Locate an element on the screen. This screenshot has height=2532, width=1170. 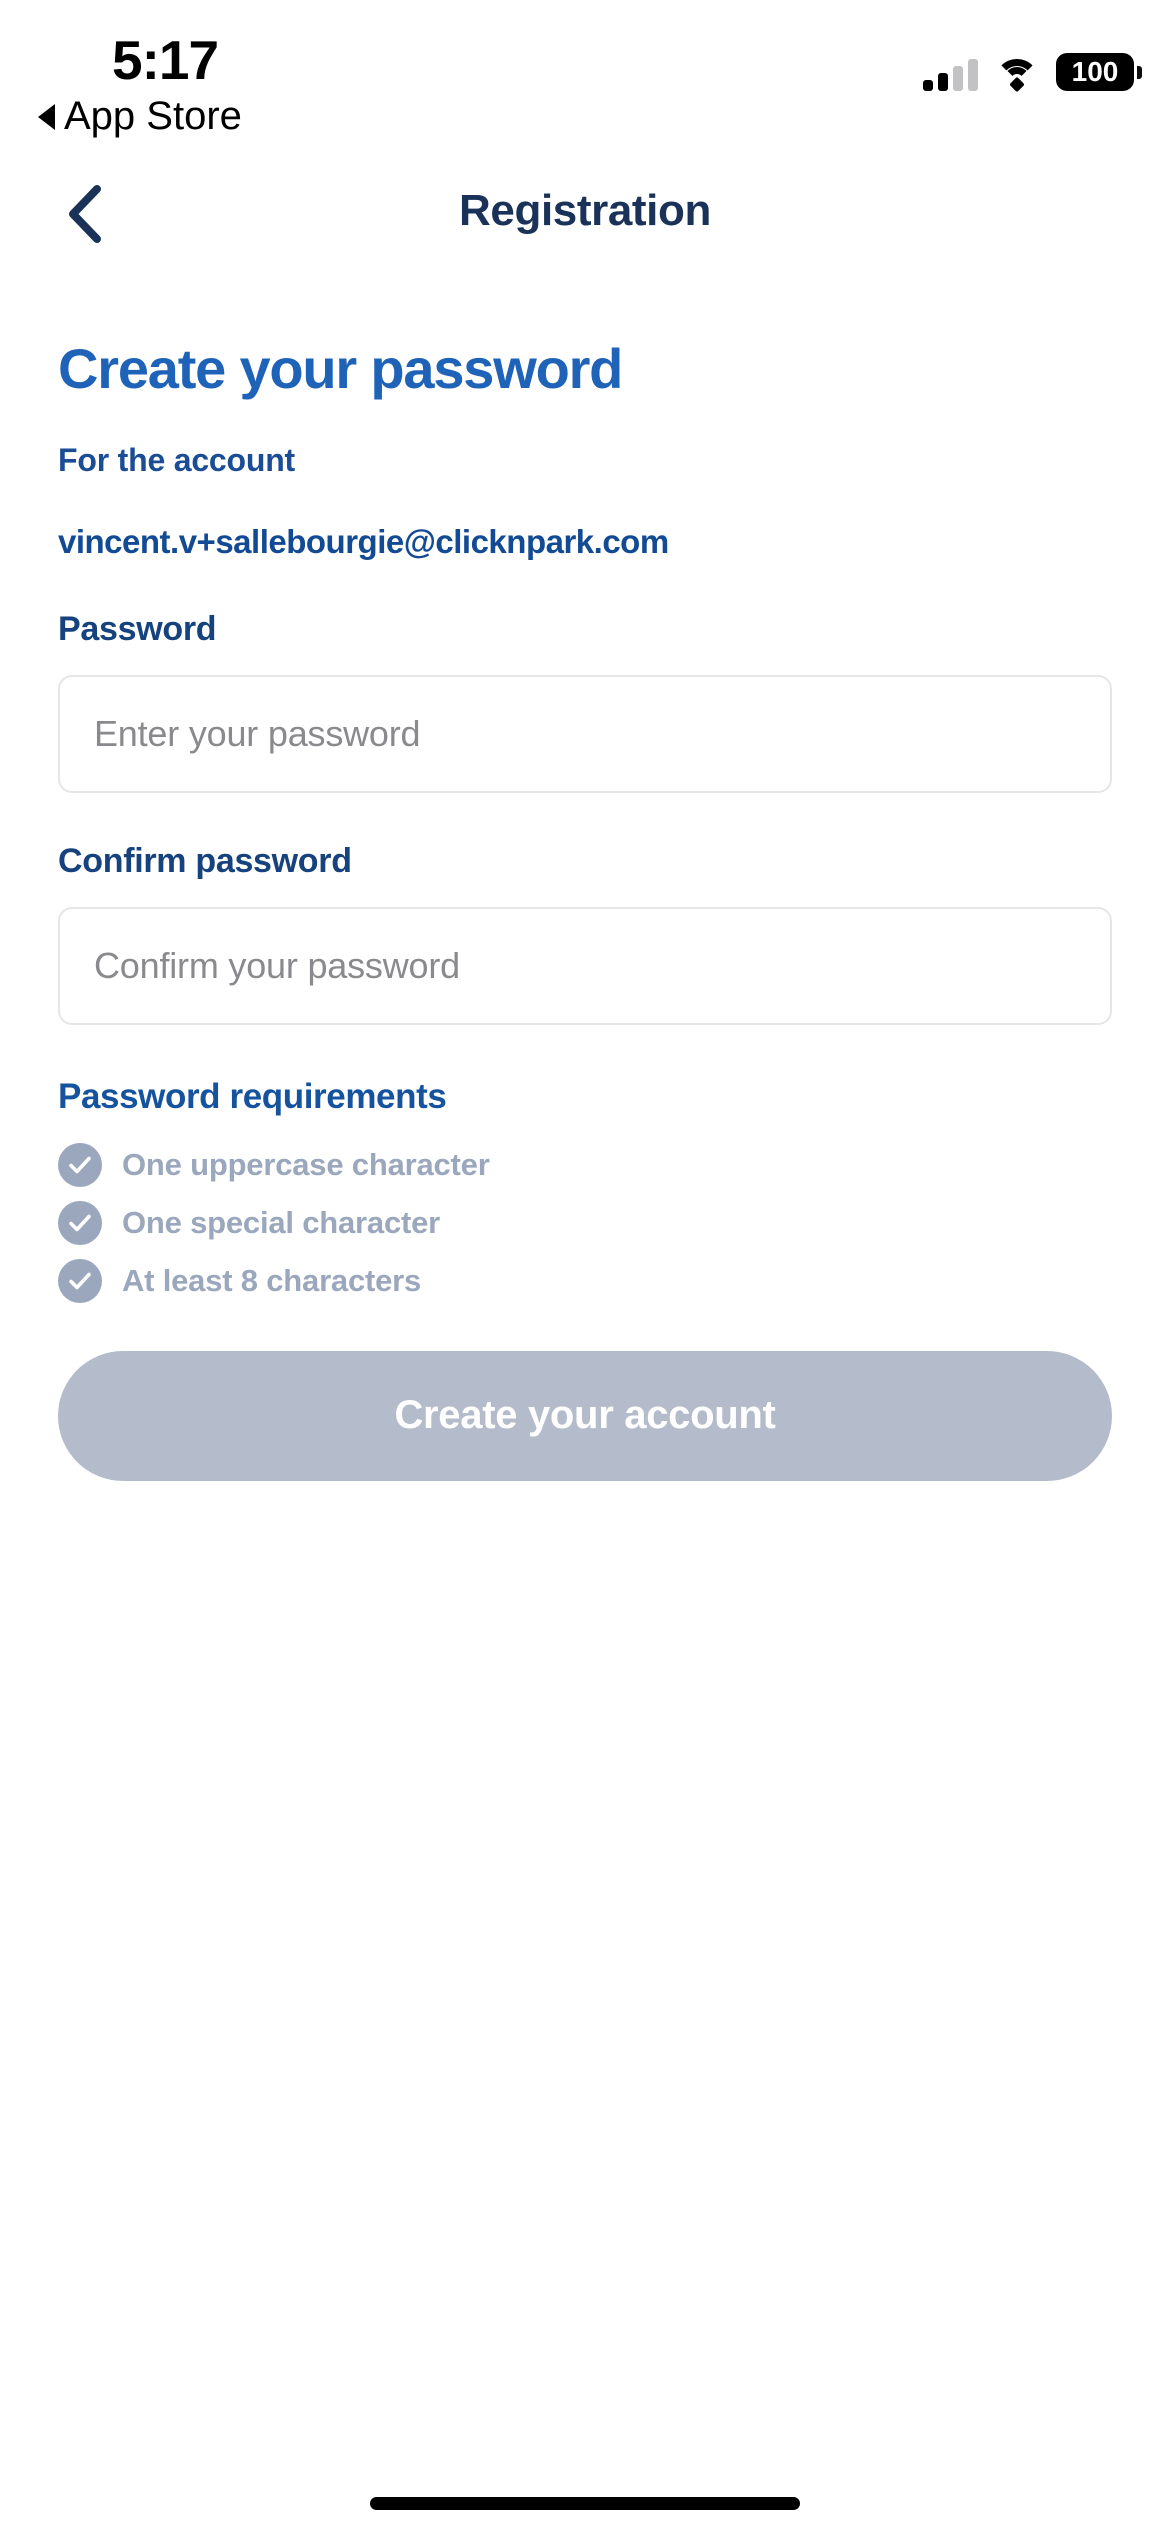
list-item: At least 8 characters is located at coordinates (585, 1280).